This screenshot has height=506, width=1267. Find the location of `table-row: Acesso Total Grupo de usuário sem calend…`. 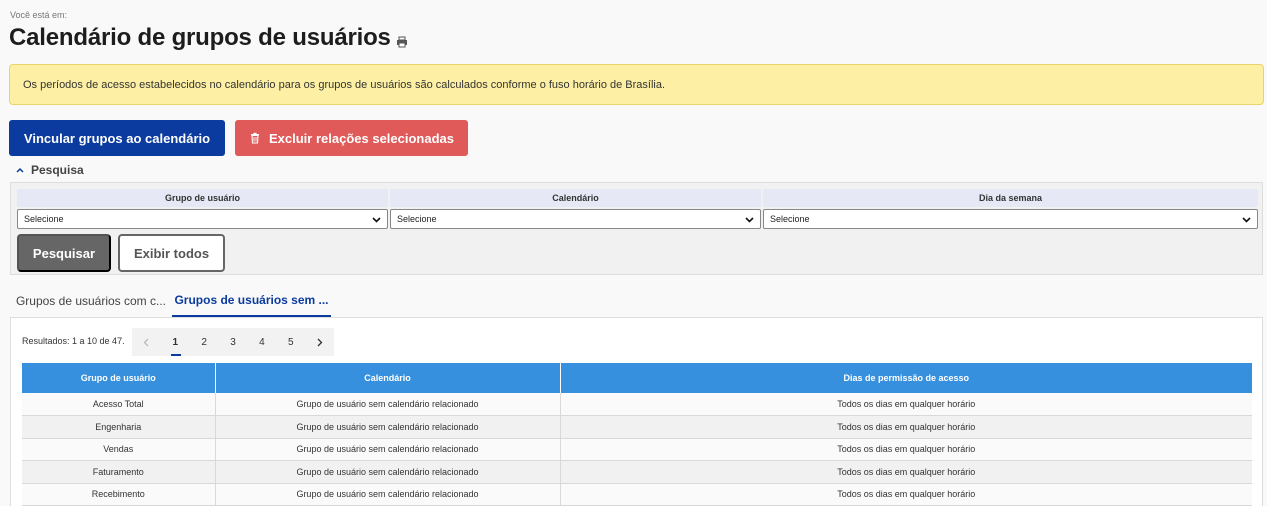

table-row: Acesso Total Grupo de usuário sem calend… is located at coordinates (637, 404).